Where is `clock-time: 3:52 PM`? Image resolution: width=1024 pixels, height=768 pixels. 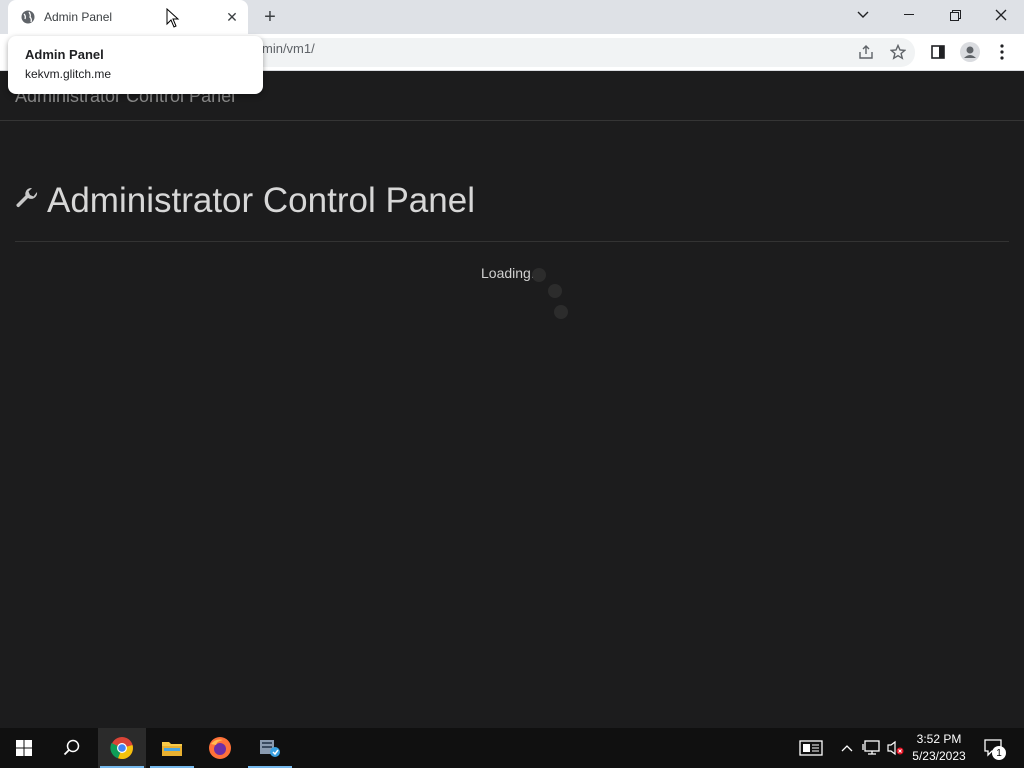
clock-time: 3:52 PM is located at coordinates (939, 739).